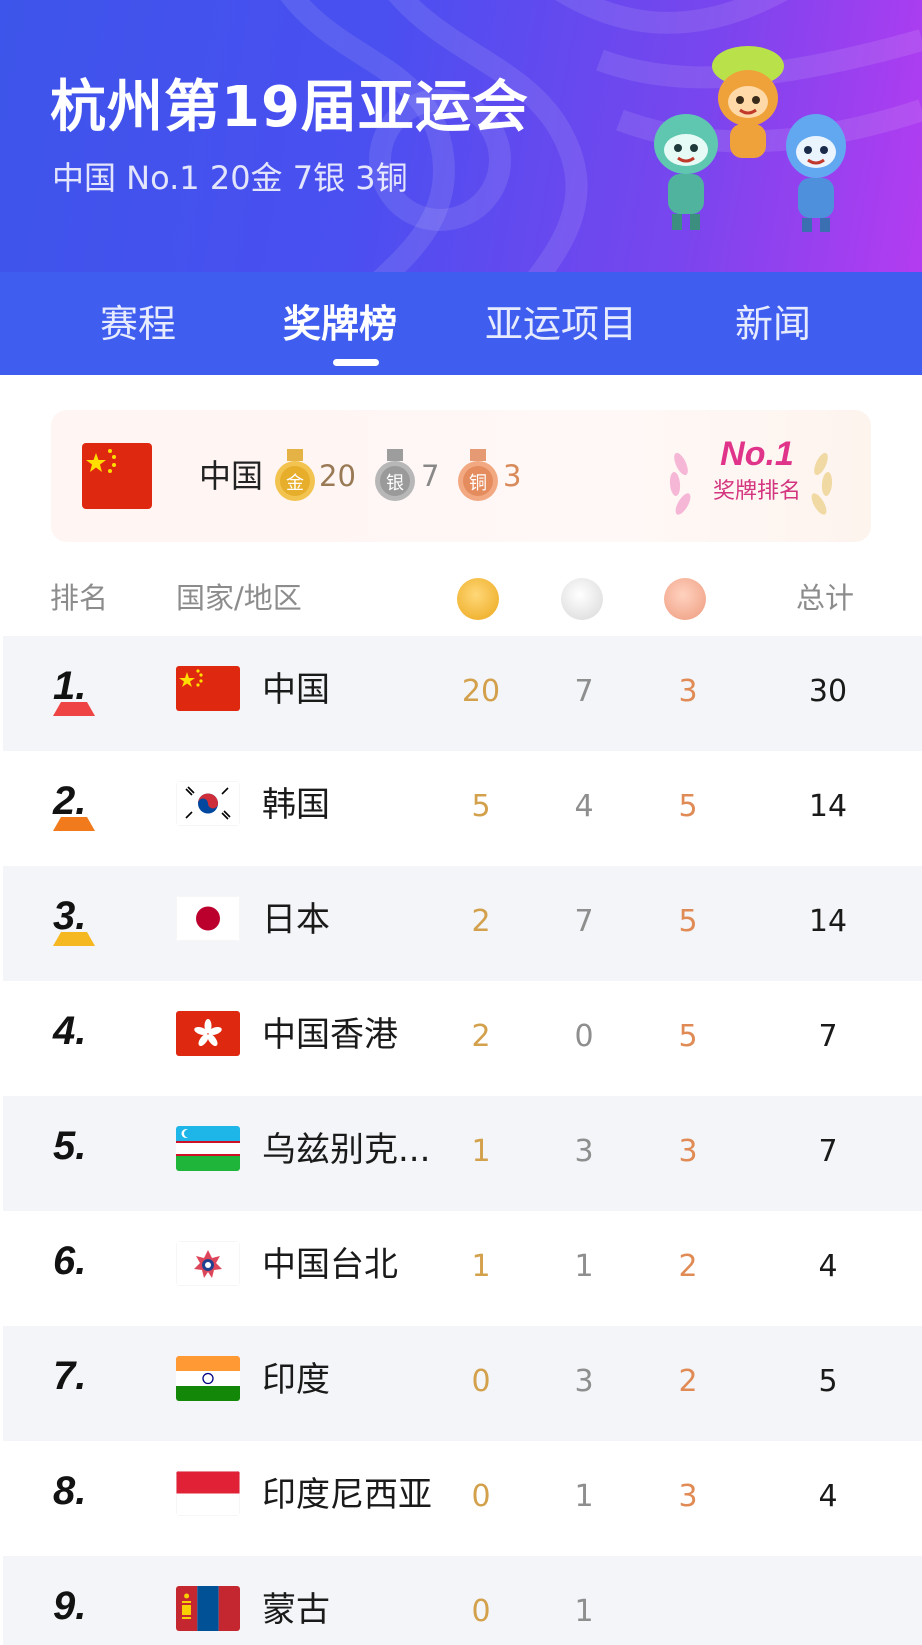 Image resolution: width=922 pixels, height=1645 pixels. Describe the element at coordinates (289, 107) in the screenshot. I see `page-title: 杭州第19届亚运会` at that location.